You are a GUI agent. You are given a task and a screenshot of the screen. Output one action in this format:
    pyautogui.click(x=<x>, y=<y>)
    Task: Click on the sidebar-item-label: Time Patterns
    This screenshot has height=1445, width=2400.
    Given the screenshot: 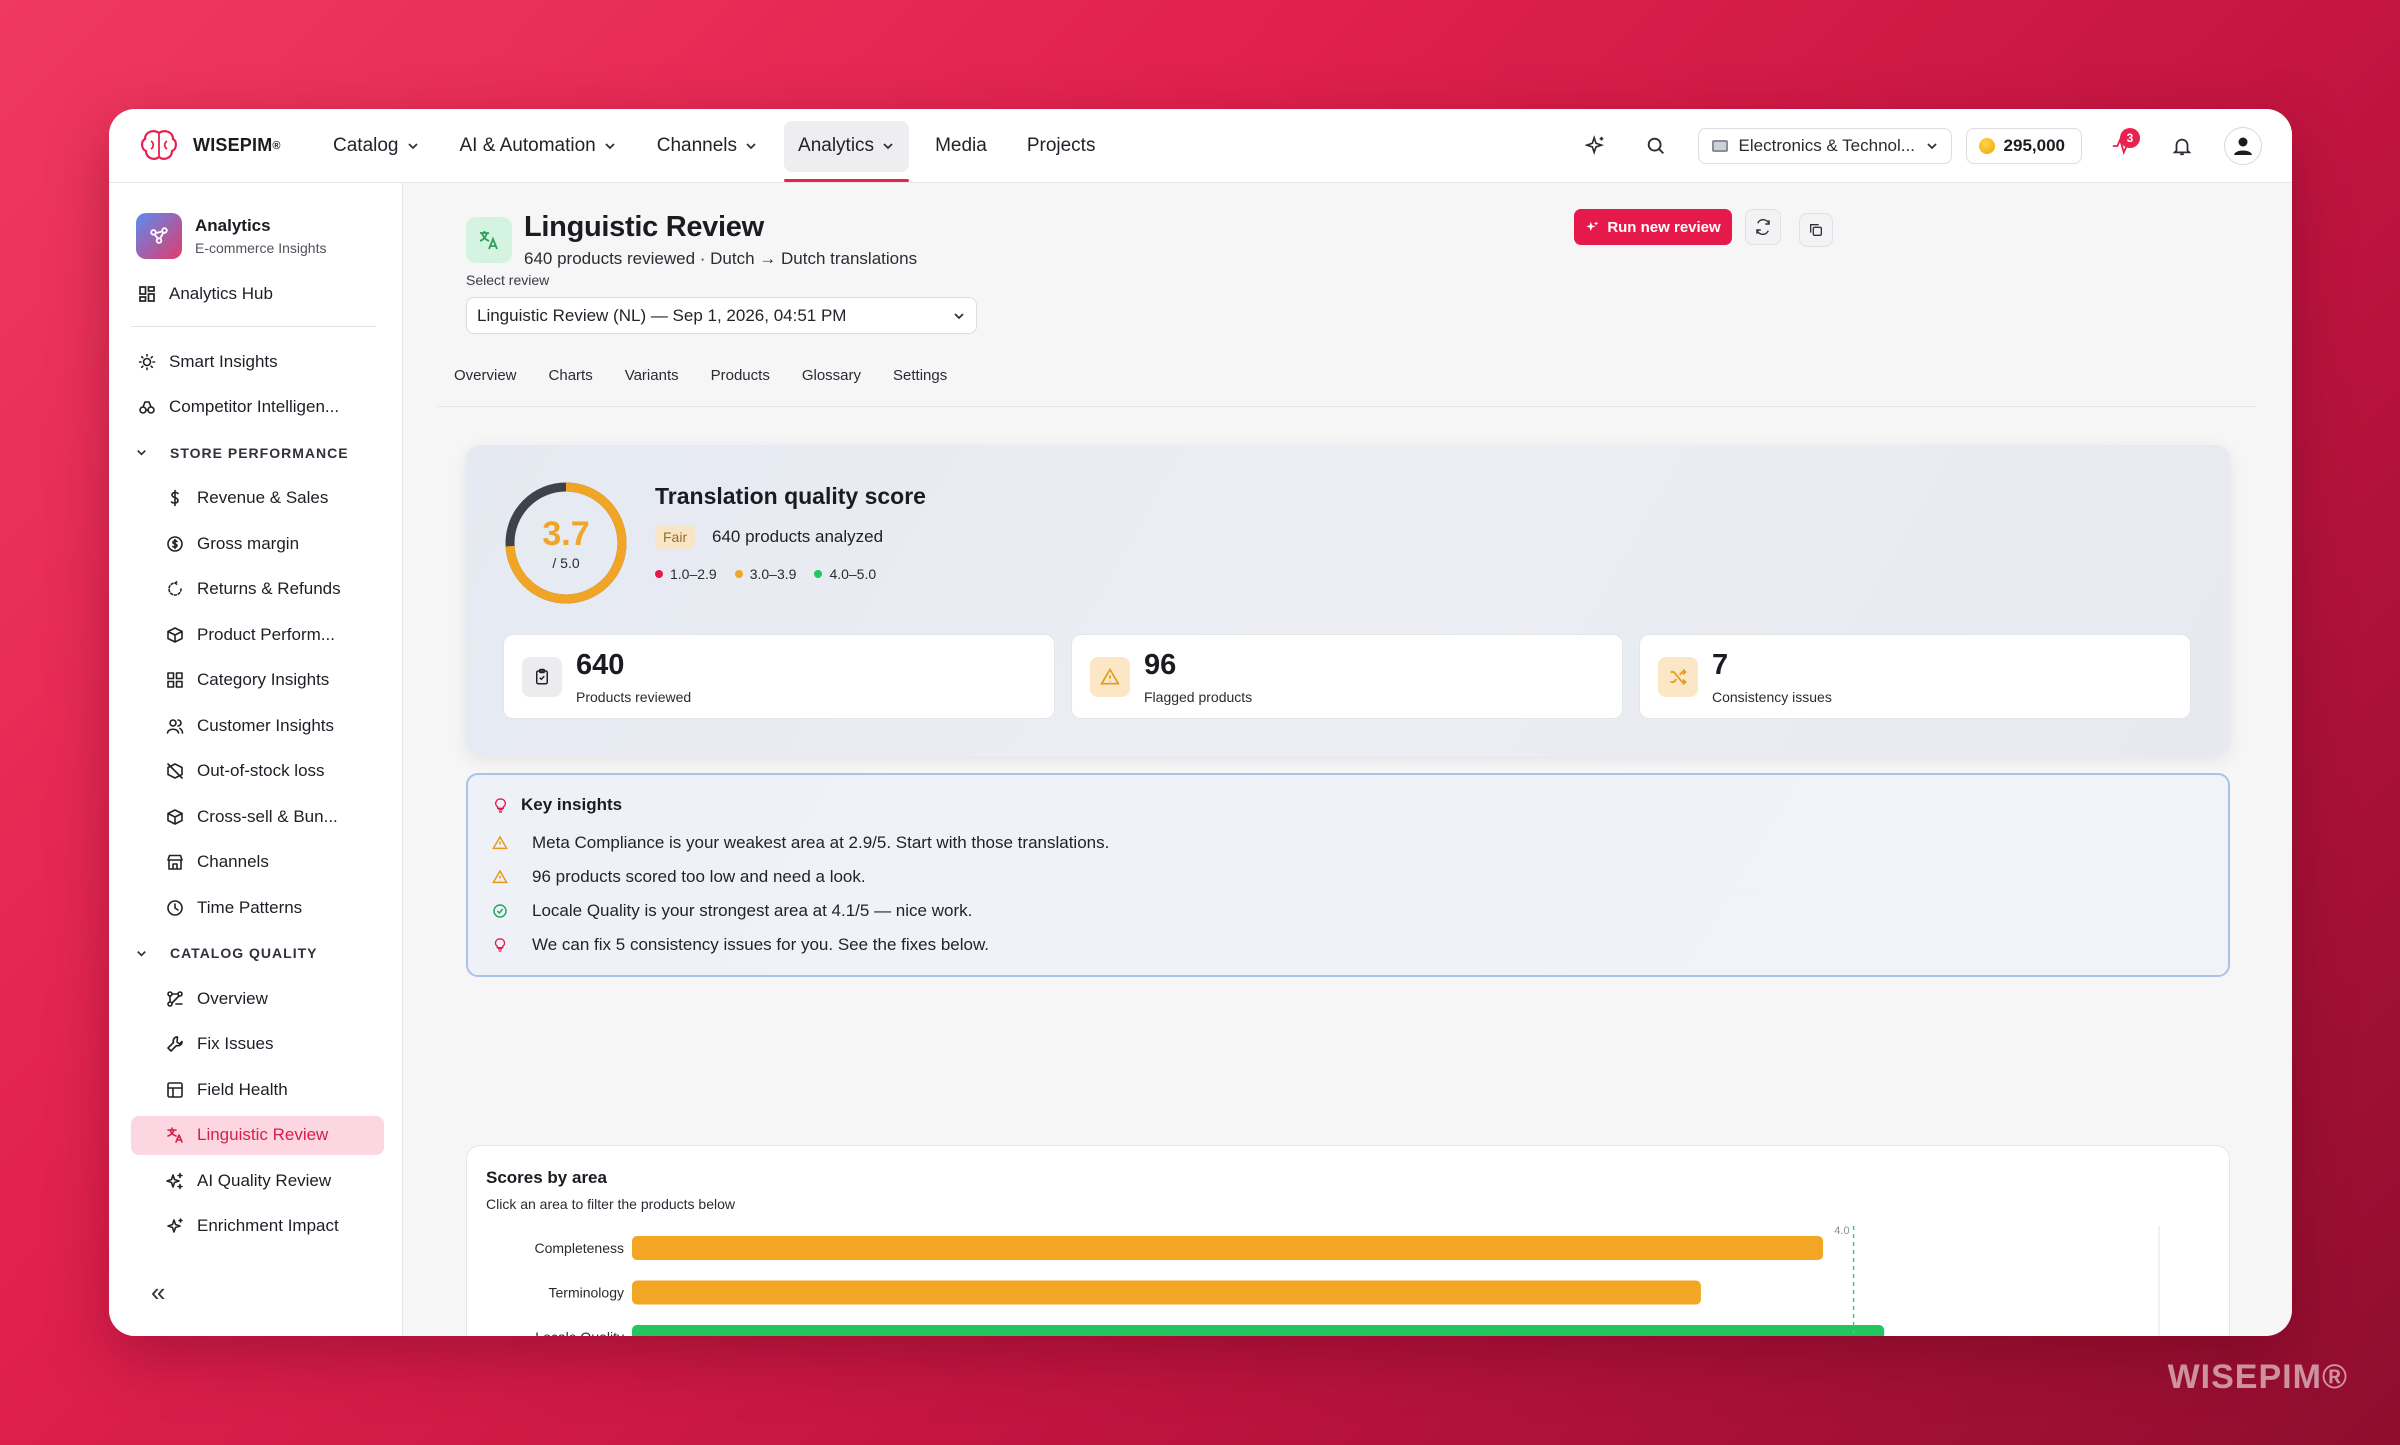 What is the action you would take?
    pyautogui.click(x=250, y=907)
    